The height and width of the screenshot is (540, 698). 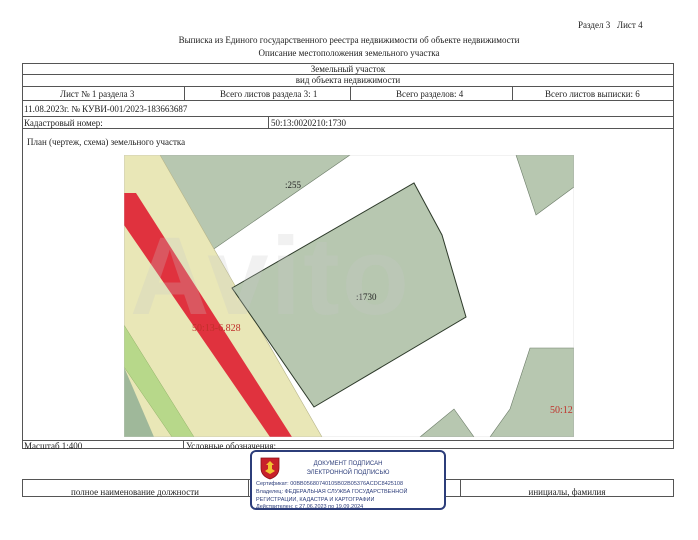 What do you see at coordinates (594, 25) in the screenshot?
I see `section-label: Раздел 3` at bounding box center [594, 25].